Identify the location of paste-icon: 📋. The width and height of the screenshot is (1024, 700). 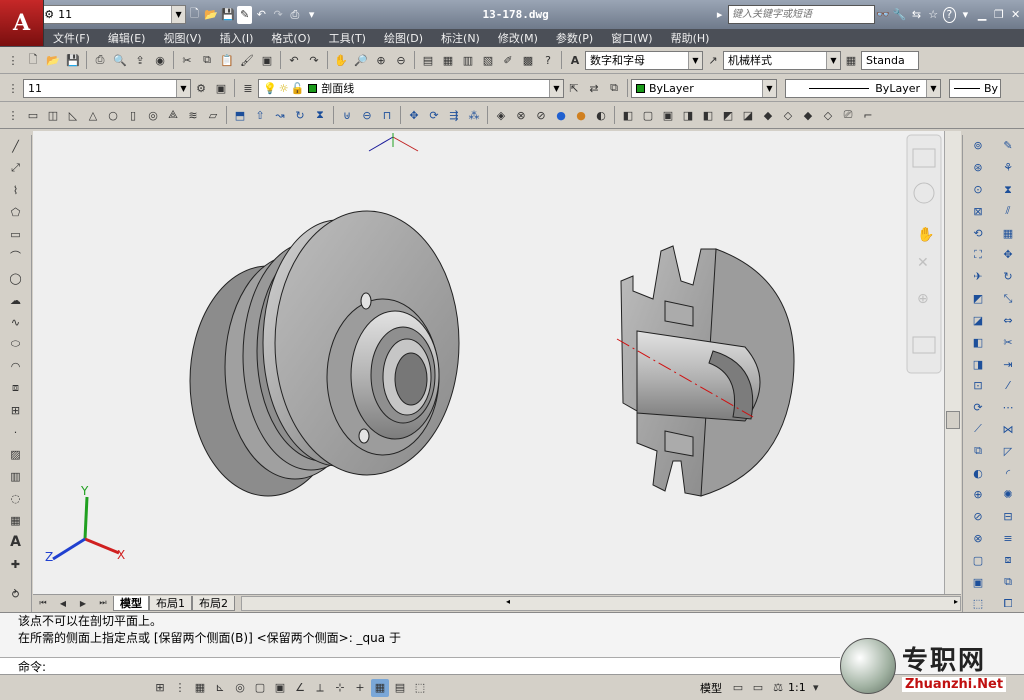
(227, 60).